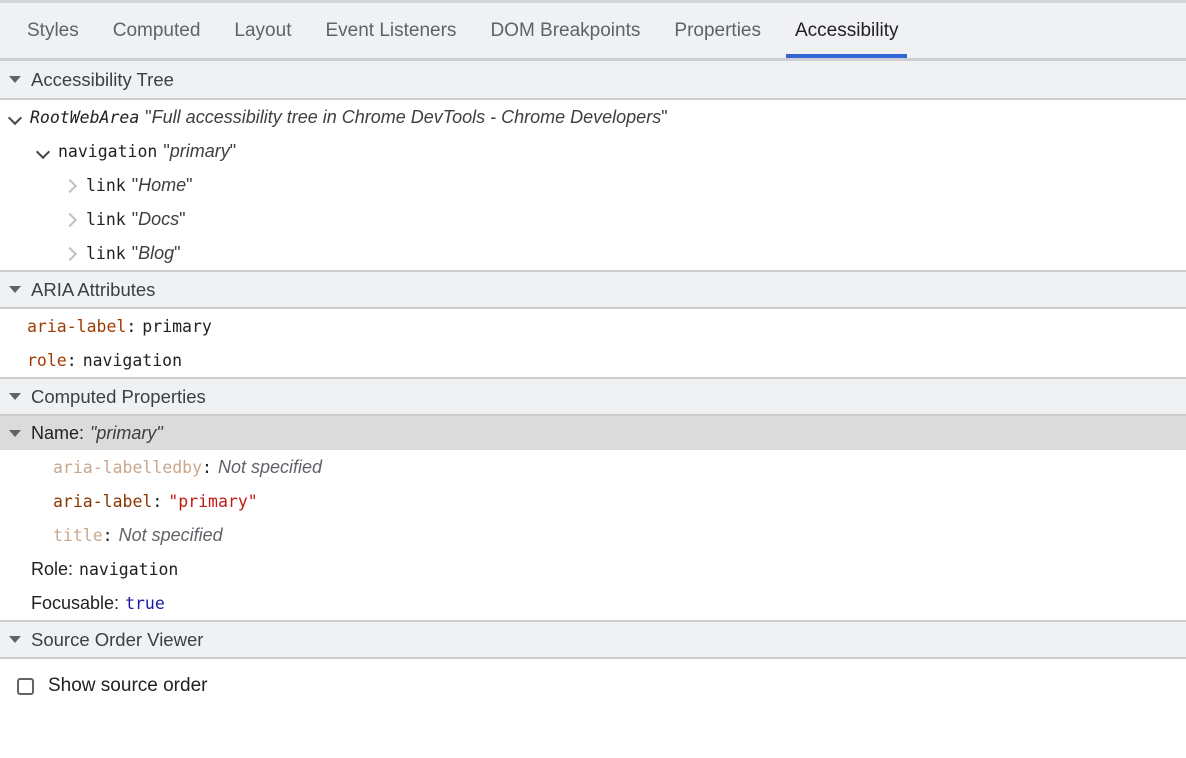 Image resolution: width=1186 pixels, height=758 pixels. I want to click on tree-node-role: navigation, so click(108, 151).